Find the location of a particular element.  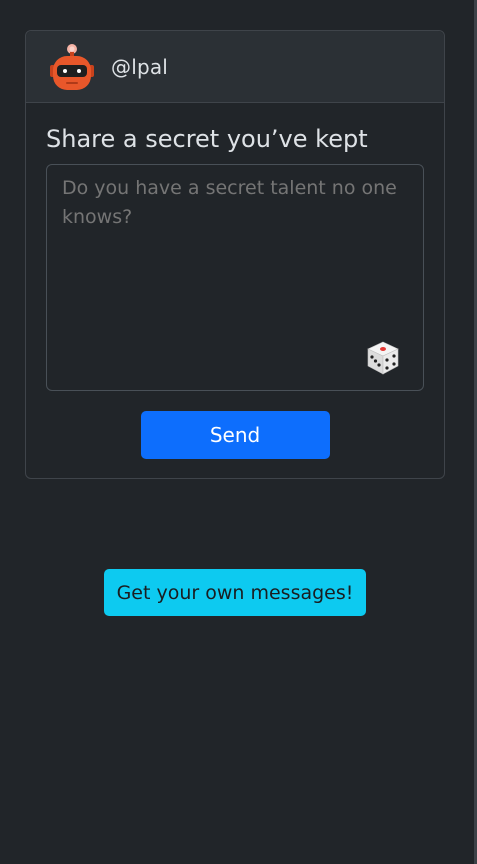

send-button: Send is located at coordinates (235, 435).